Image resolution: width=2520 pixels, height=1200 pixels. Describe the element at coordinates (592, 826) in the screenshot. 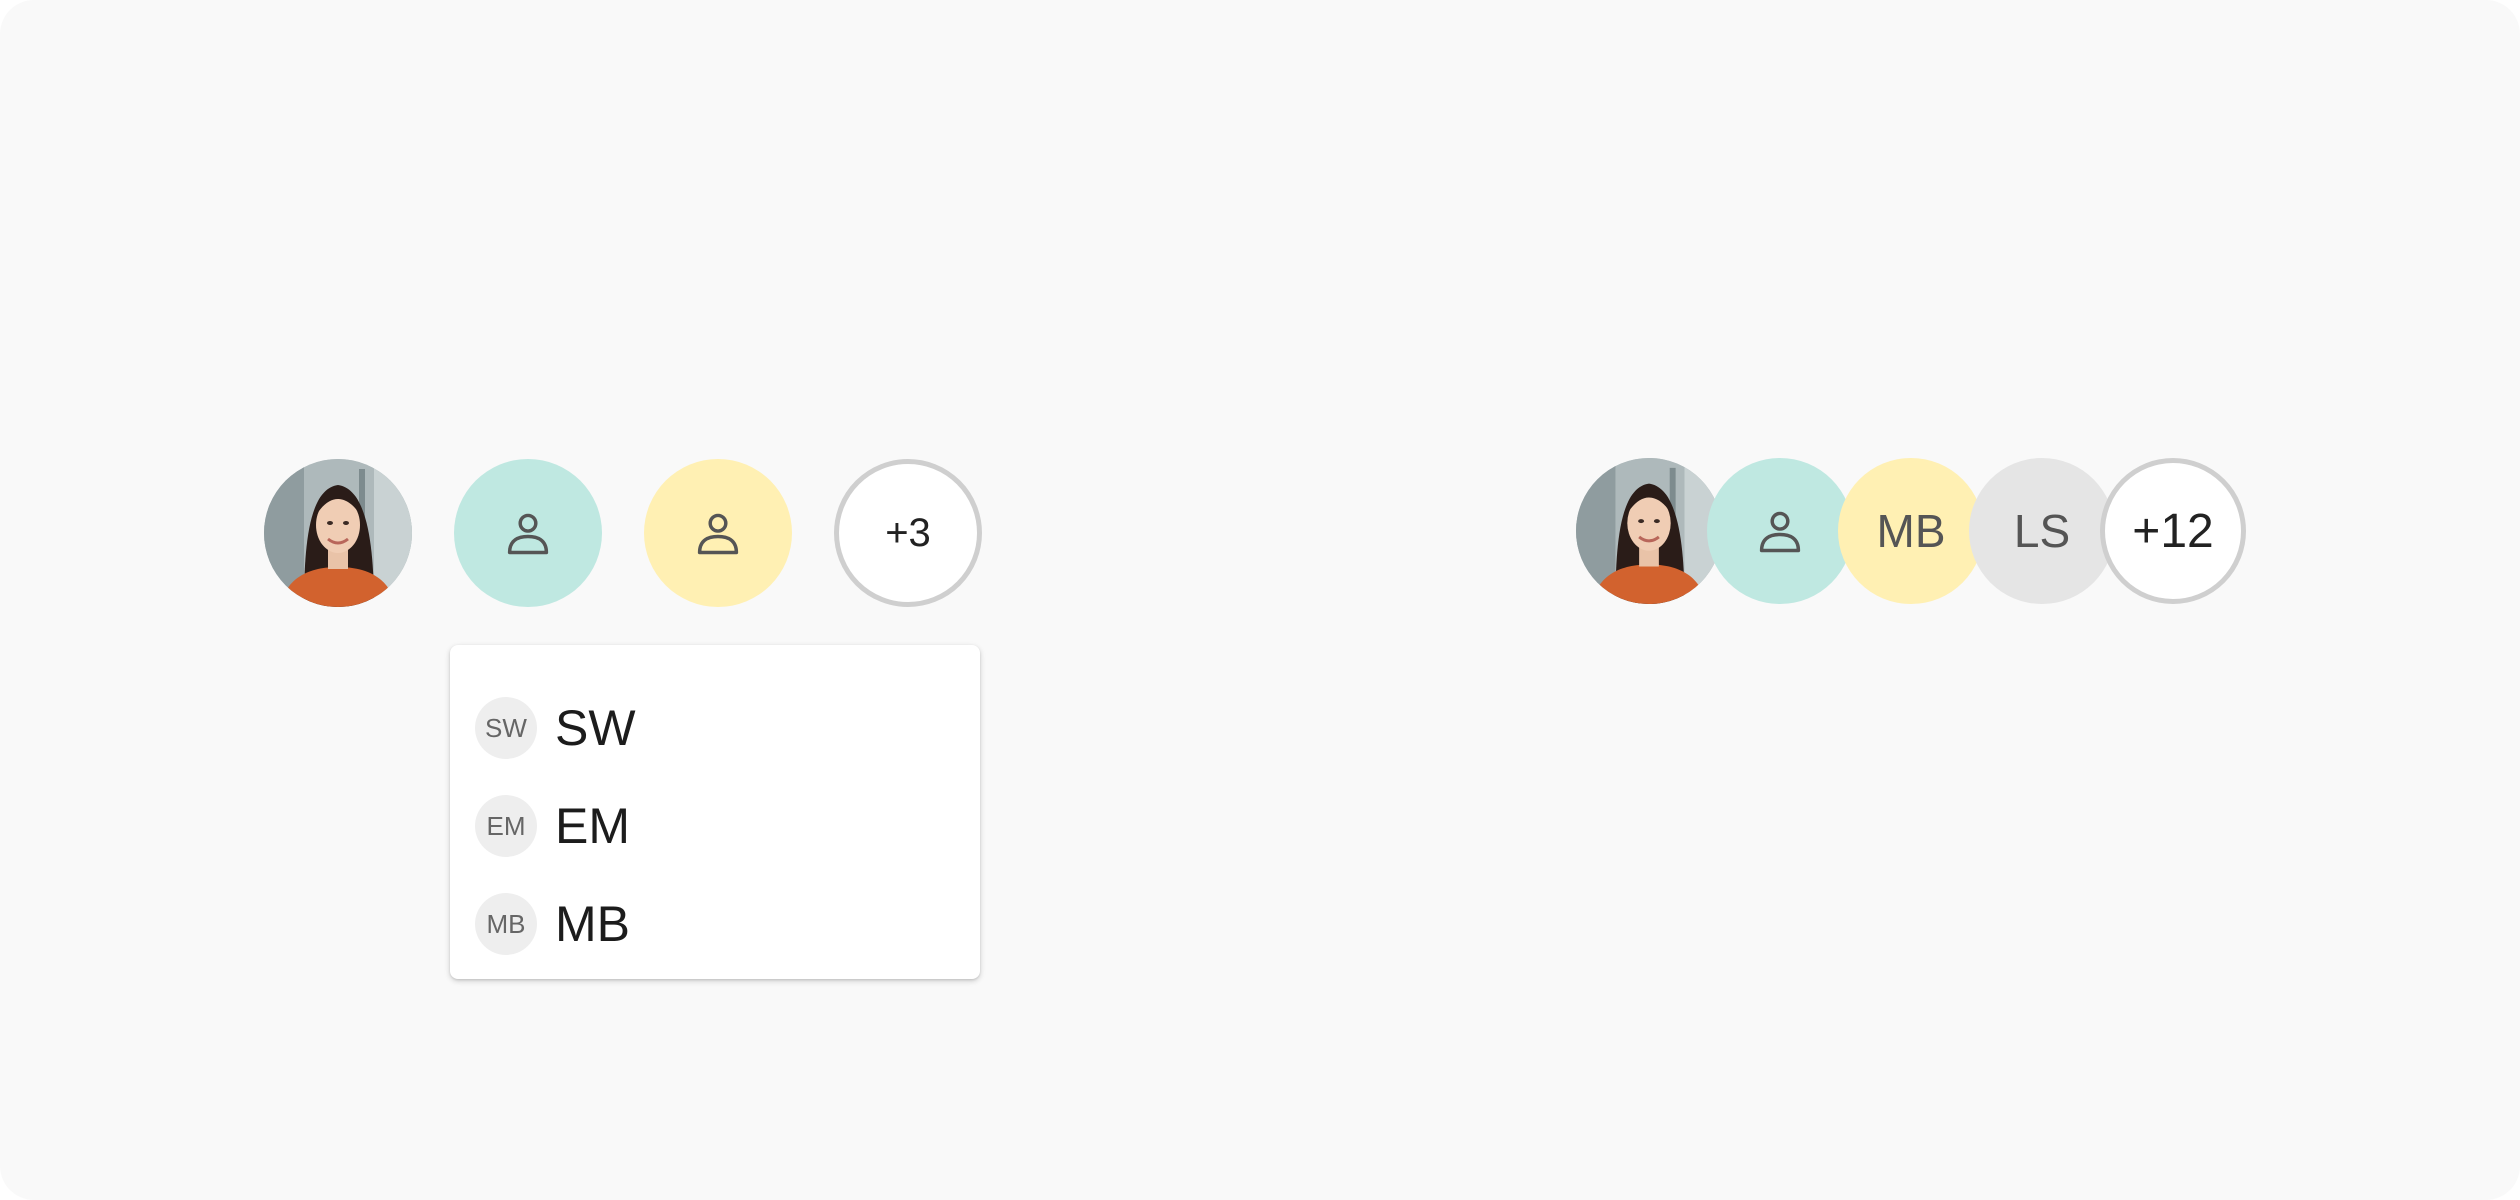

I see `menu-item-label: EM` at that location.